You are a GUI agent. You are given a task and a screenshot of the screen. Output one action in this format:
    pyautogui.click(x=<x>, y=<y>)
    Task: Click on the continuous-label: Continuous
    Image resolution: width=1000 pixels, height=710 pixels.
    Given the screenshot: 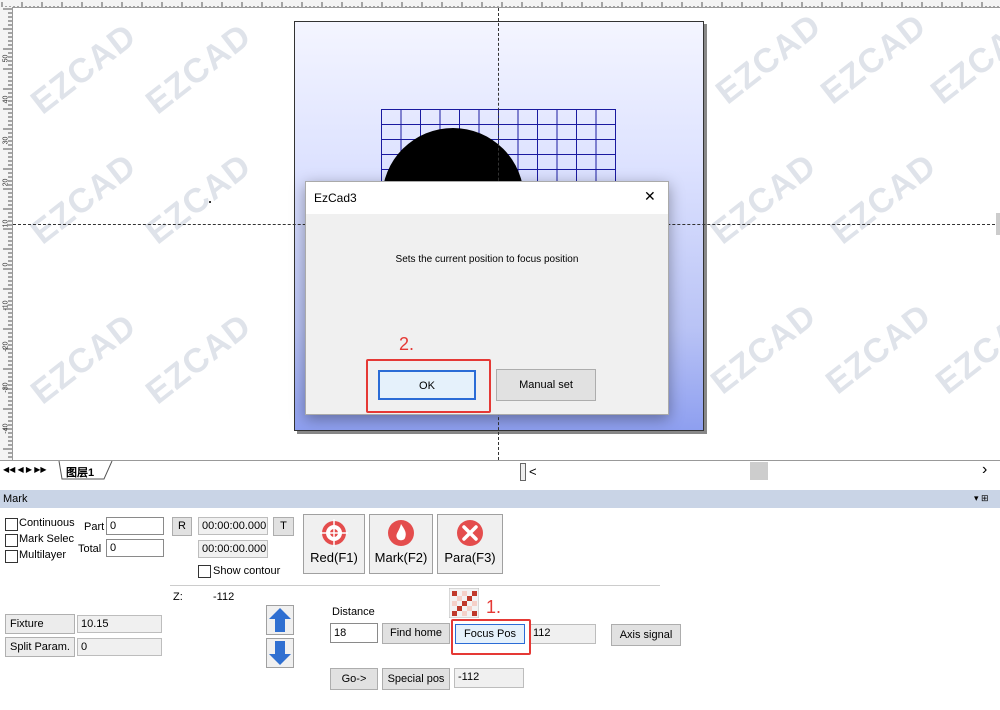 What is the action you would take?
    pyautogui.click(x=47, y=523)
    